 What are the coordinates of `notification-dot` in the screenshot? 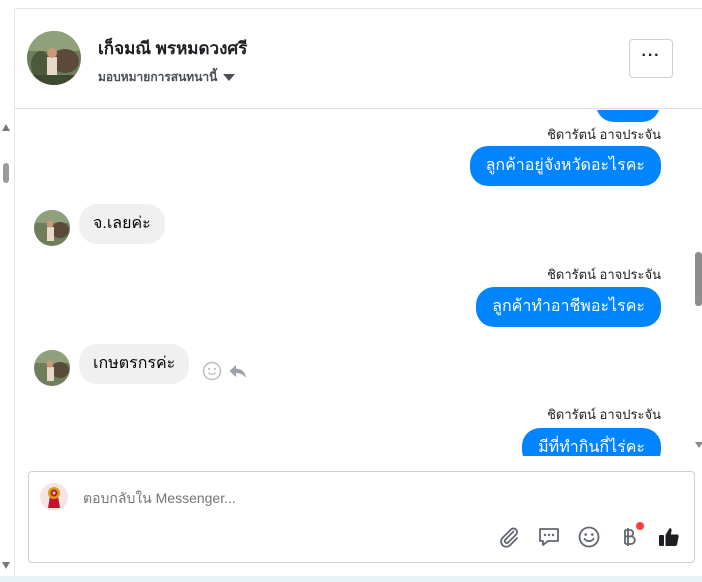 It's located at (640, 526).